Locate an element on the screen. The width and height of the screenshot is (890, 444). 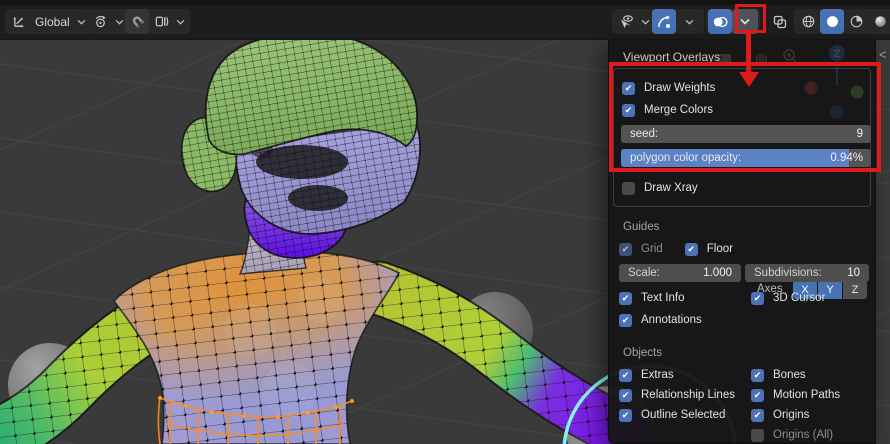
snap-proportional-group is located at coordinates (156, 21).